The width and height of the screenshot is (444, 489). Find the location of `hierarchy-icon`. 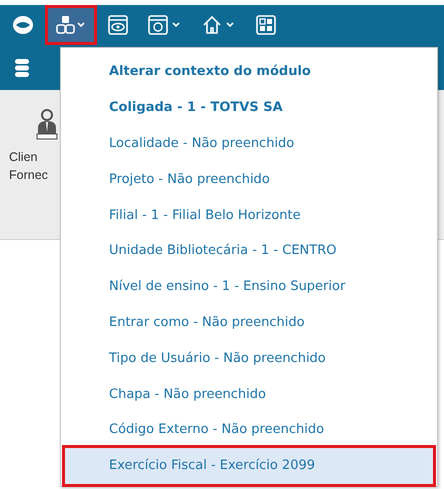

hierarchy-icon is located at coordinates (71, 25).